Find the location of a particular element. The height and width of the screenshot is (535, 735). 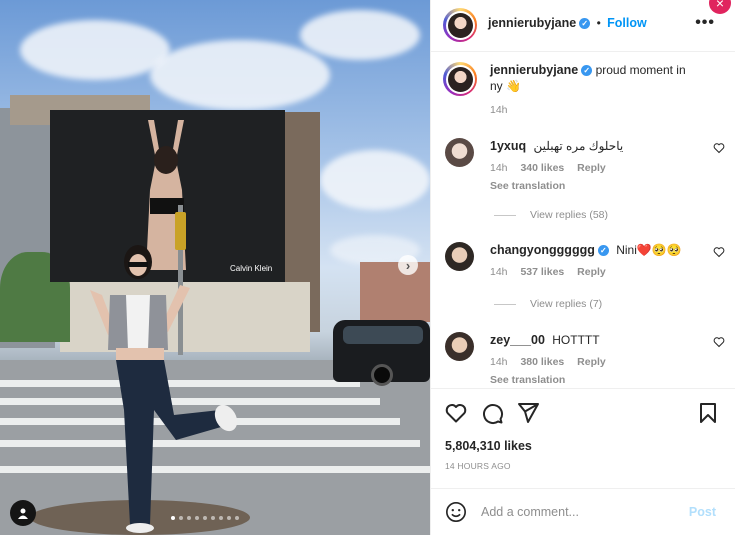

bookmark-icon is located at coordinates (708, 413).